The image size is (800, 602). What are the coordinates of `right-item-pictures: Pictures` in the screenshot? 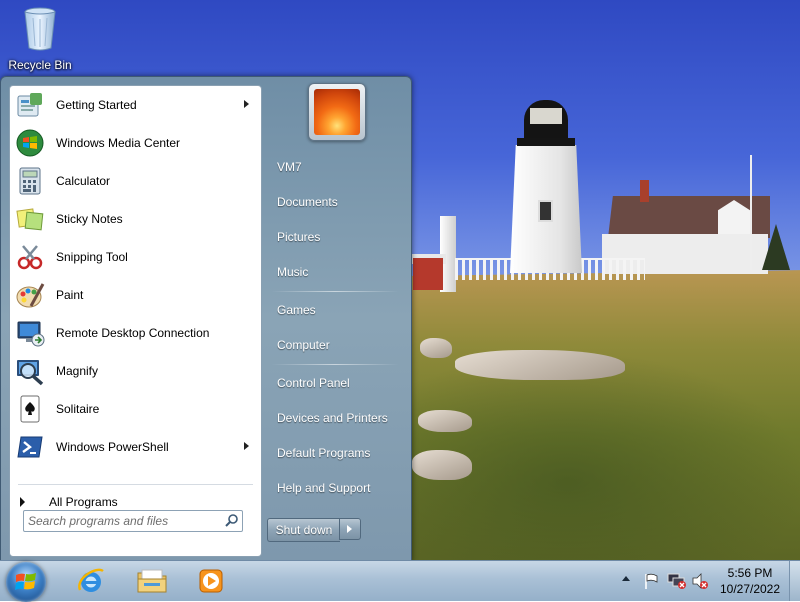 It's located at (334, 237).